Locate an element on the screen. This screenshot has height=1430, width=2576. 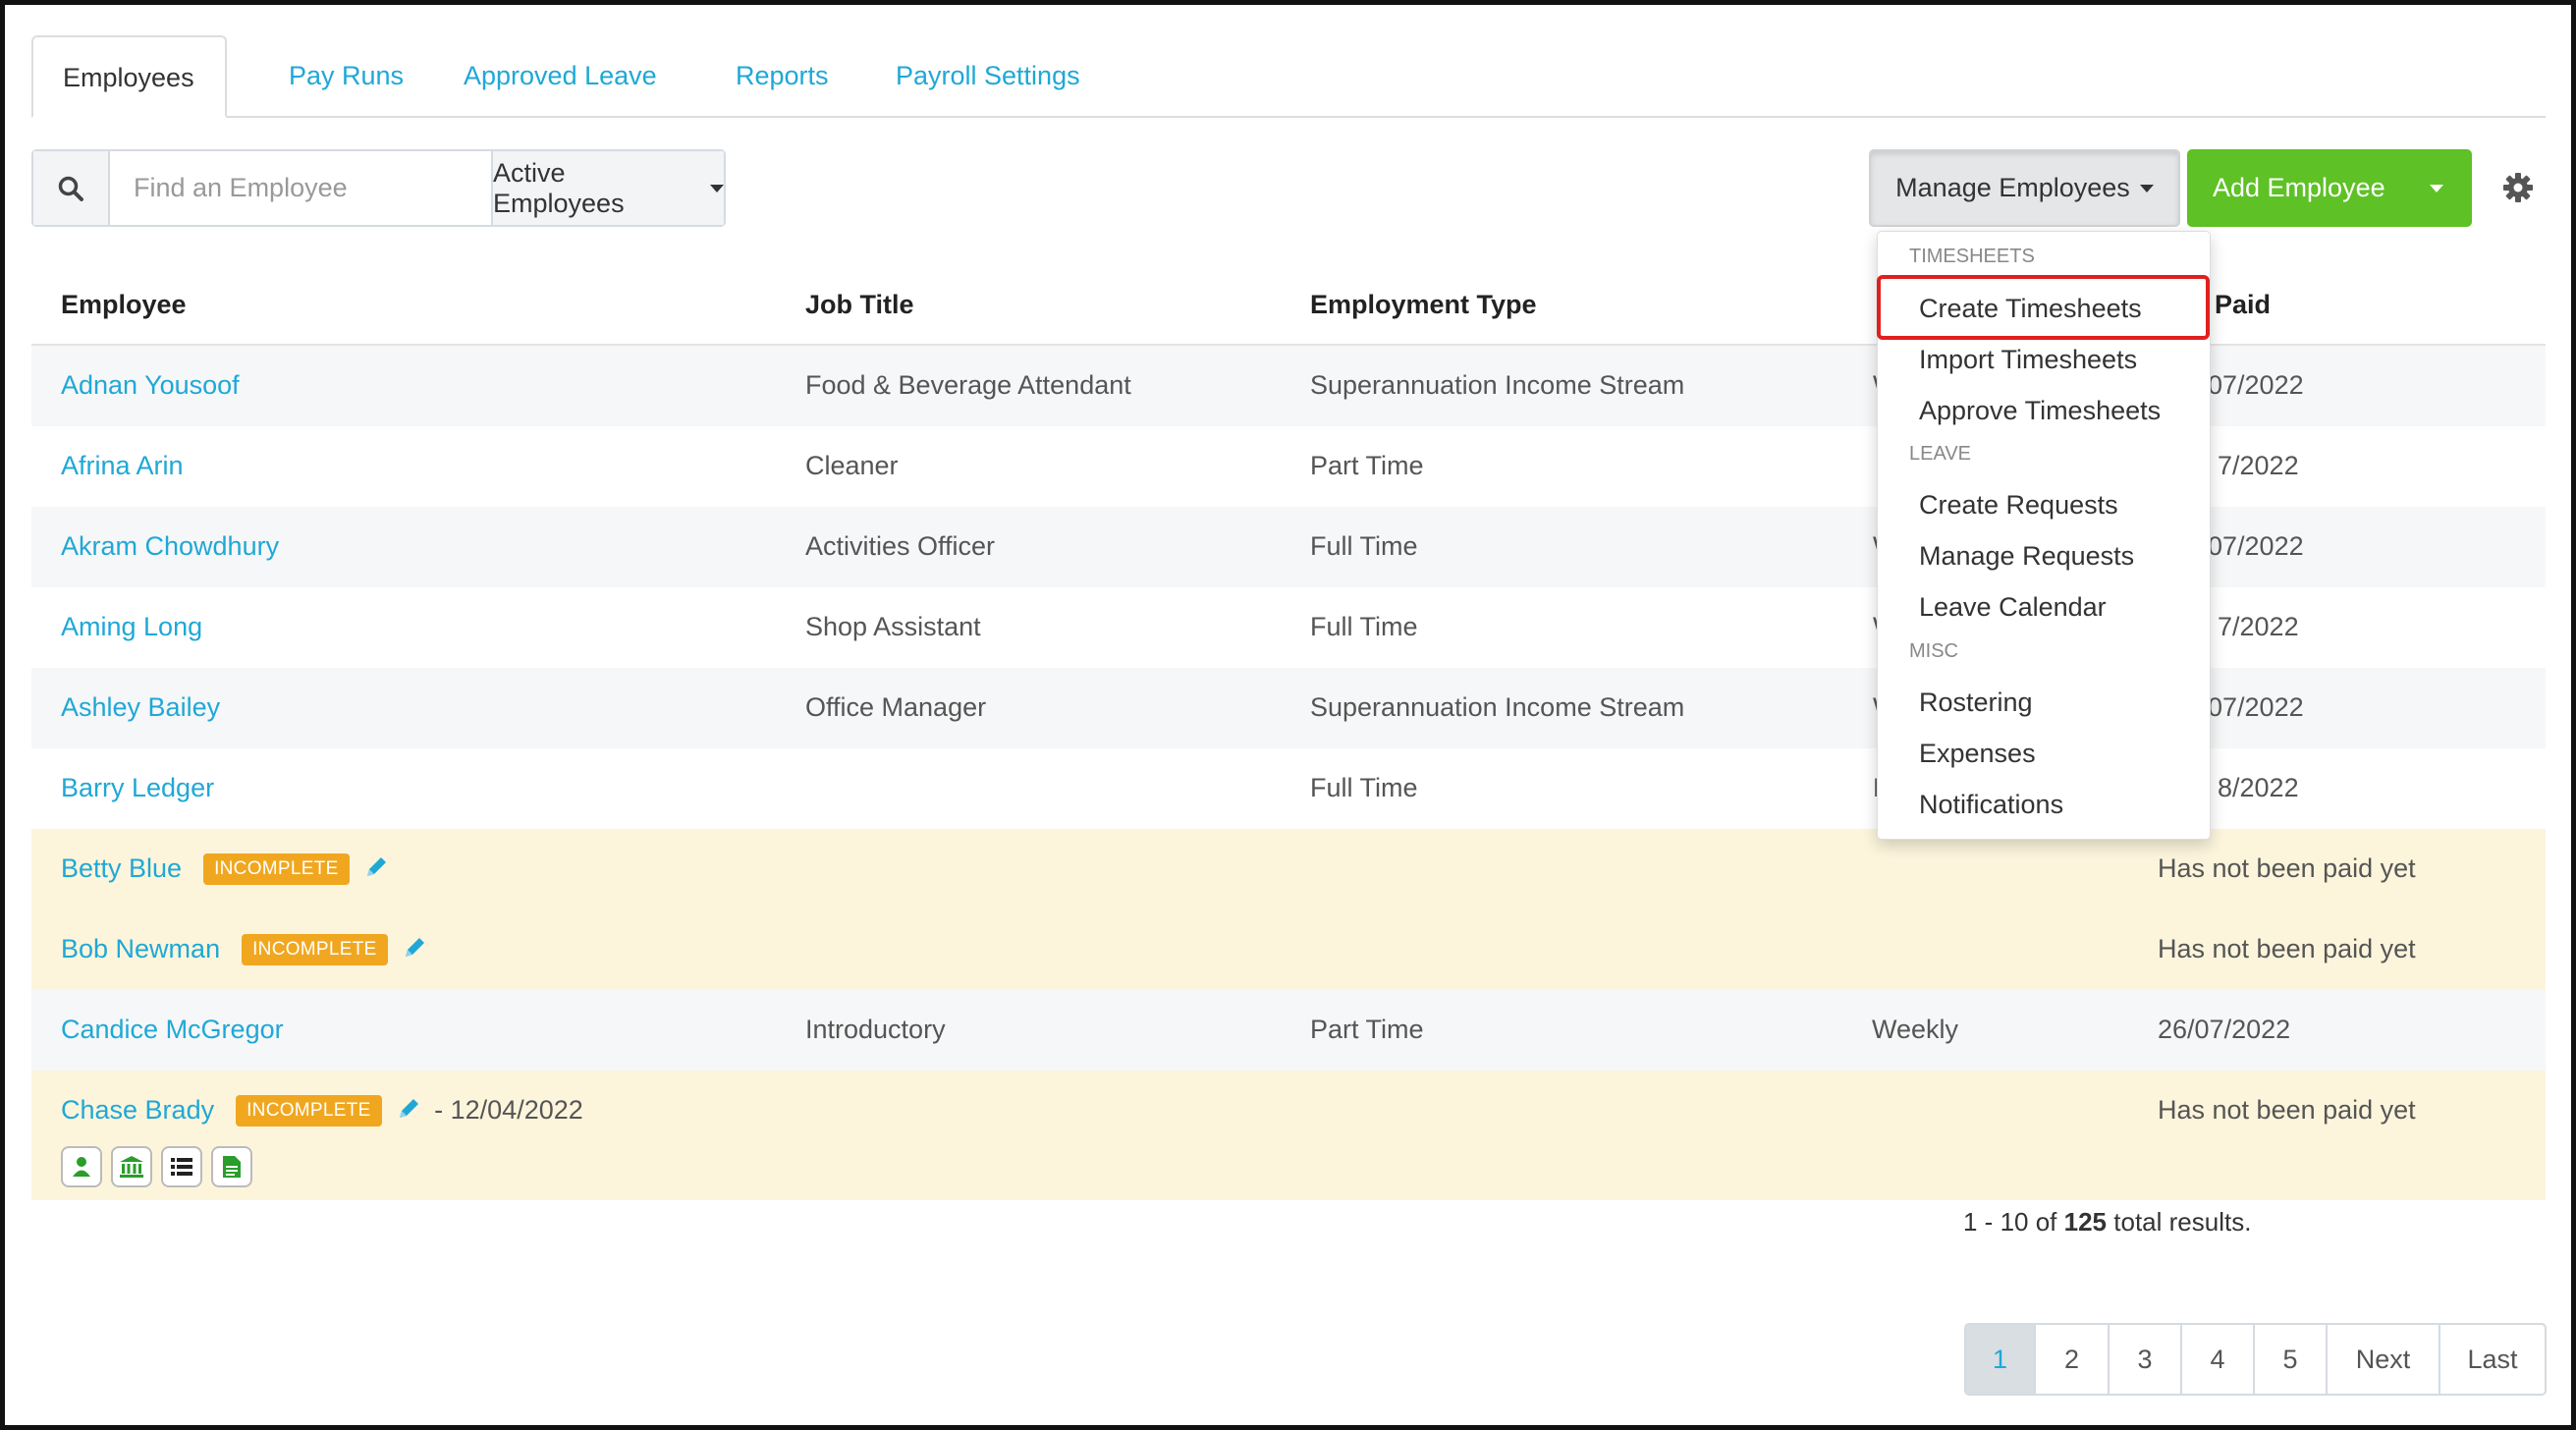
employee-status-filter: Active Employees is located at coordinates (607, 188).